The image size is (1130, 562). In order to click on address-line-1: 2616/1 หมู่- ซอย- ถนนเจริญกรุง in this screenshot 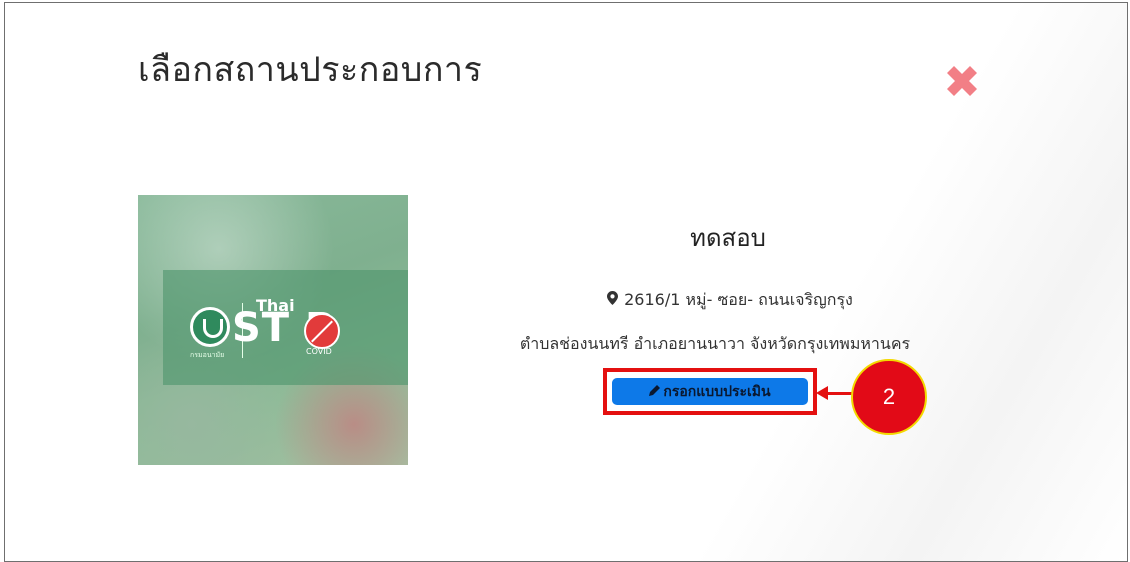, I will do `click(730, 300)`.